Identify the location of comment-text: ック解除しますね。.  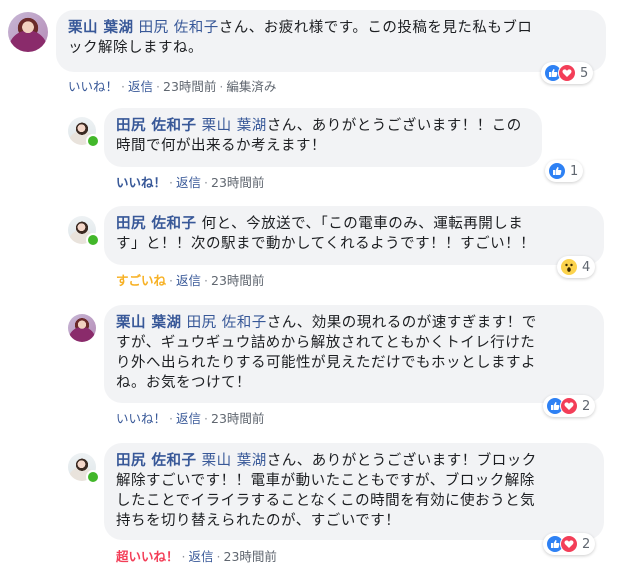
(135, 48).